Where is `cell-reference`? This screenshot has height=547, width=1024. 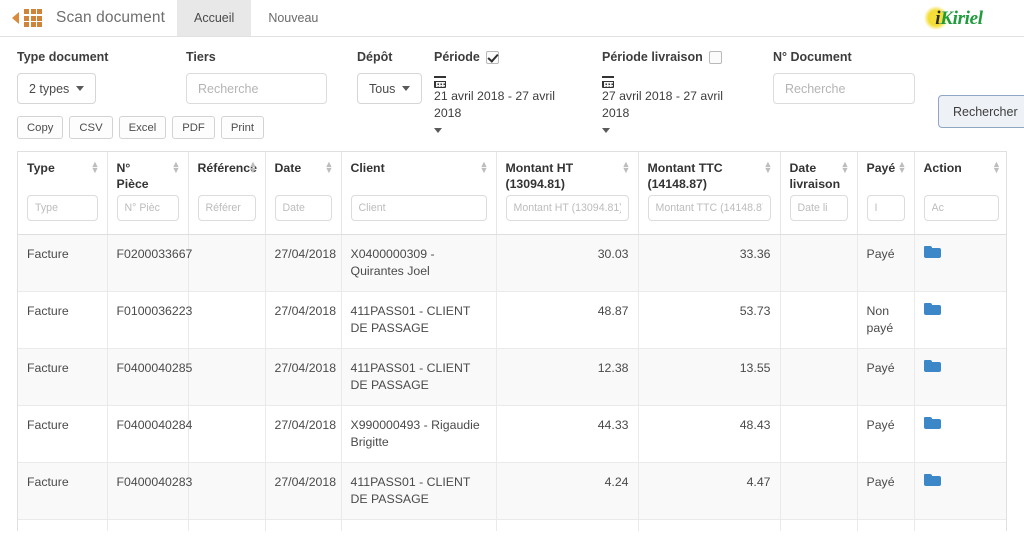
cell-reference is located at coordinates (227, 434).